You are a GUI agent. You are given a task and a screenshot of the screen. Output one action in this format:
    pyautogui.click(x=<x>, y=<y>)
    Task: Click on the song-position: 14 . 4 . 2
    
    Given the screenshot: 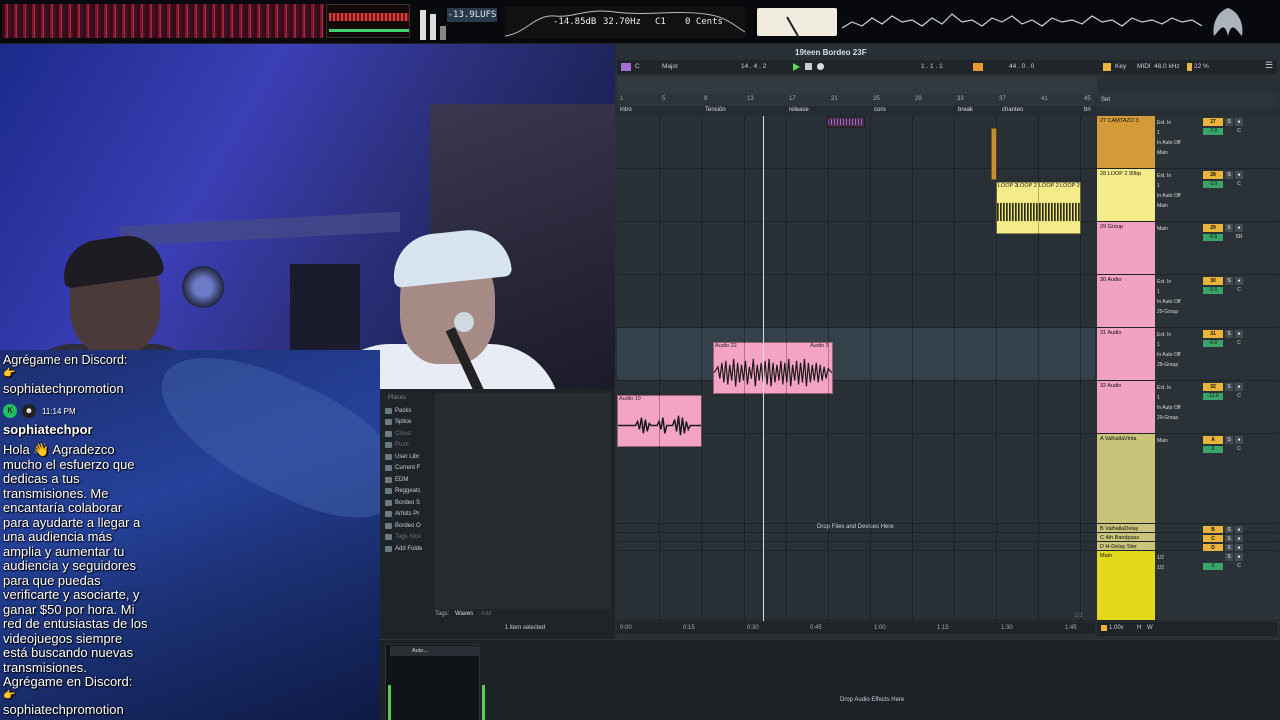 What is the action you would take?
    pyautogui.click(x=753, y=66)
    